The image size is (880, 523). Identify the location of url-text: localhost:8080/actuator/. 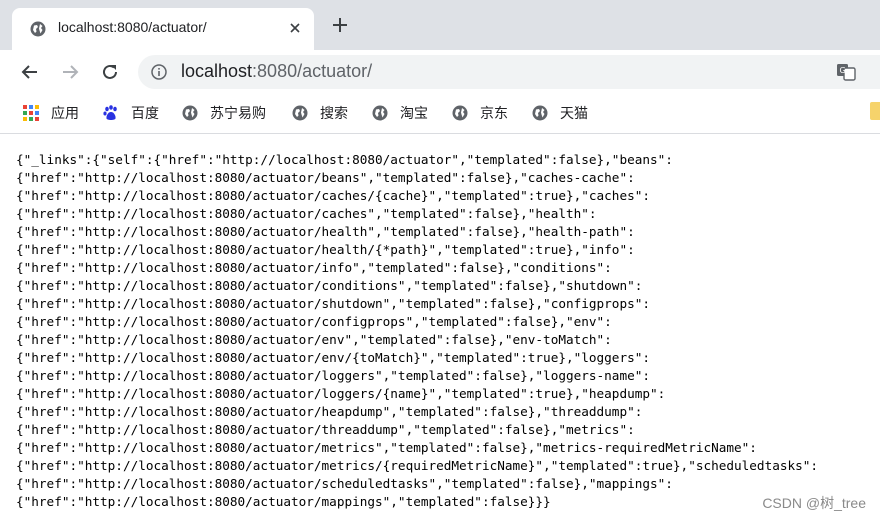
(276, 71).